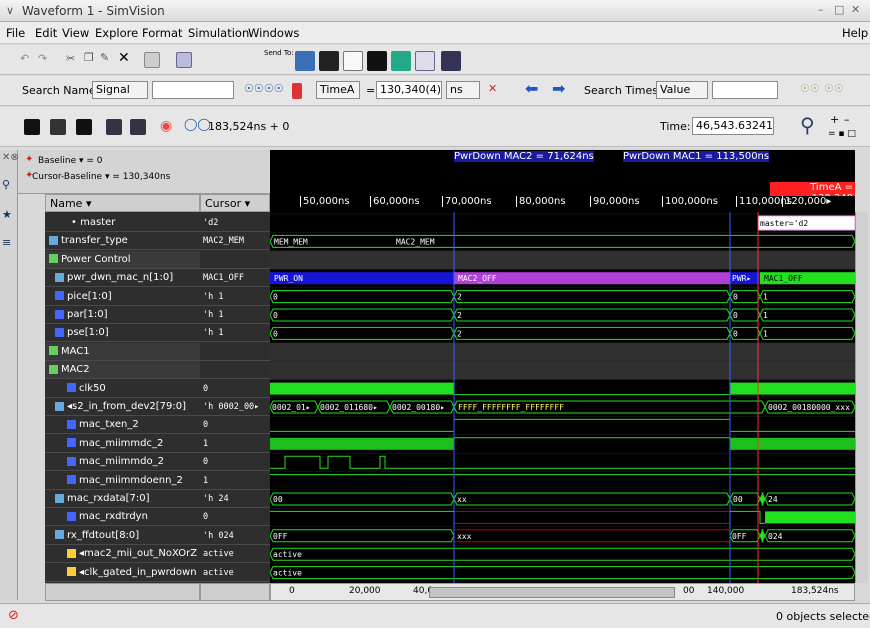 The height and width of the screenshot is (628, 870). I want to click on signal-row-7: MAC1, so click(122, 351).